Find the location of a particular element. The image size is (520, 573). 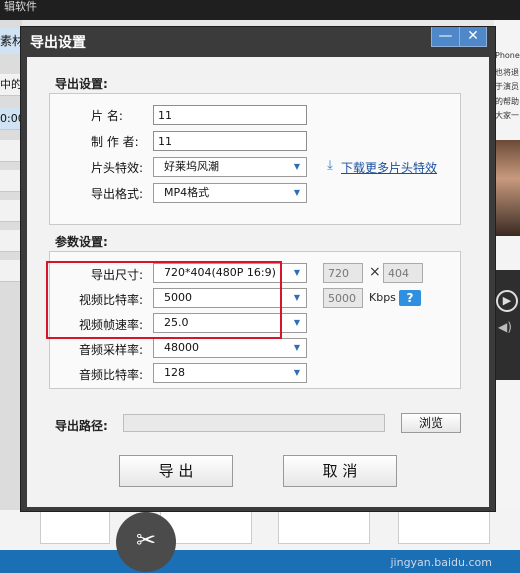

scissors-icon: ✂ is located at coordinates (146, 542).